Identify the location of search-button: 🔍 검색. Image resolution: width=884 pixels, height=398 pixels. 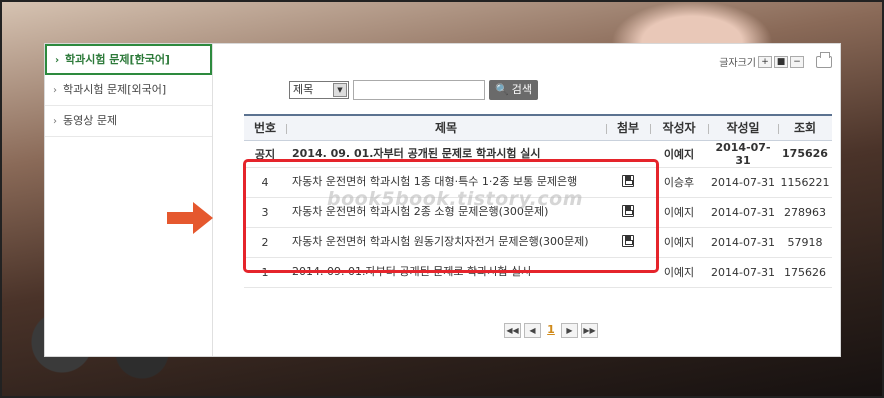
(513, 90).